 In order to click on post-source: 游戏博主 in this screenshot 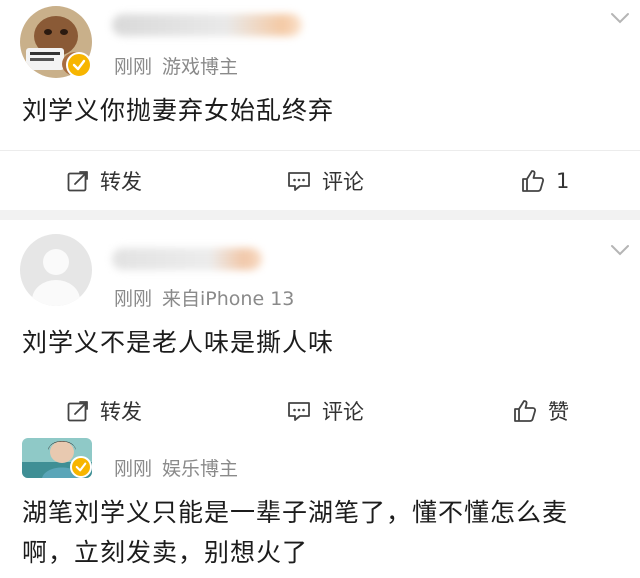, I will do `click(200, 67)`.